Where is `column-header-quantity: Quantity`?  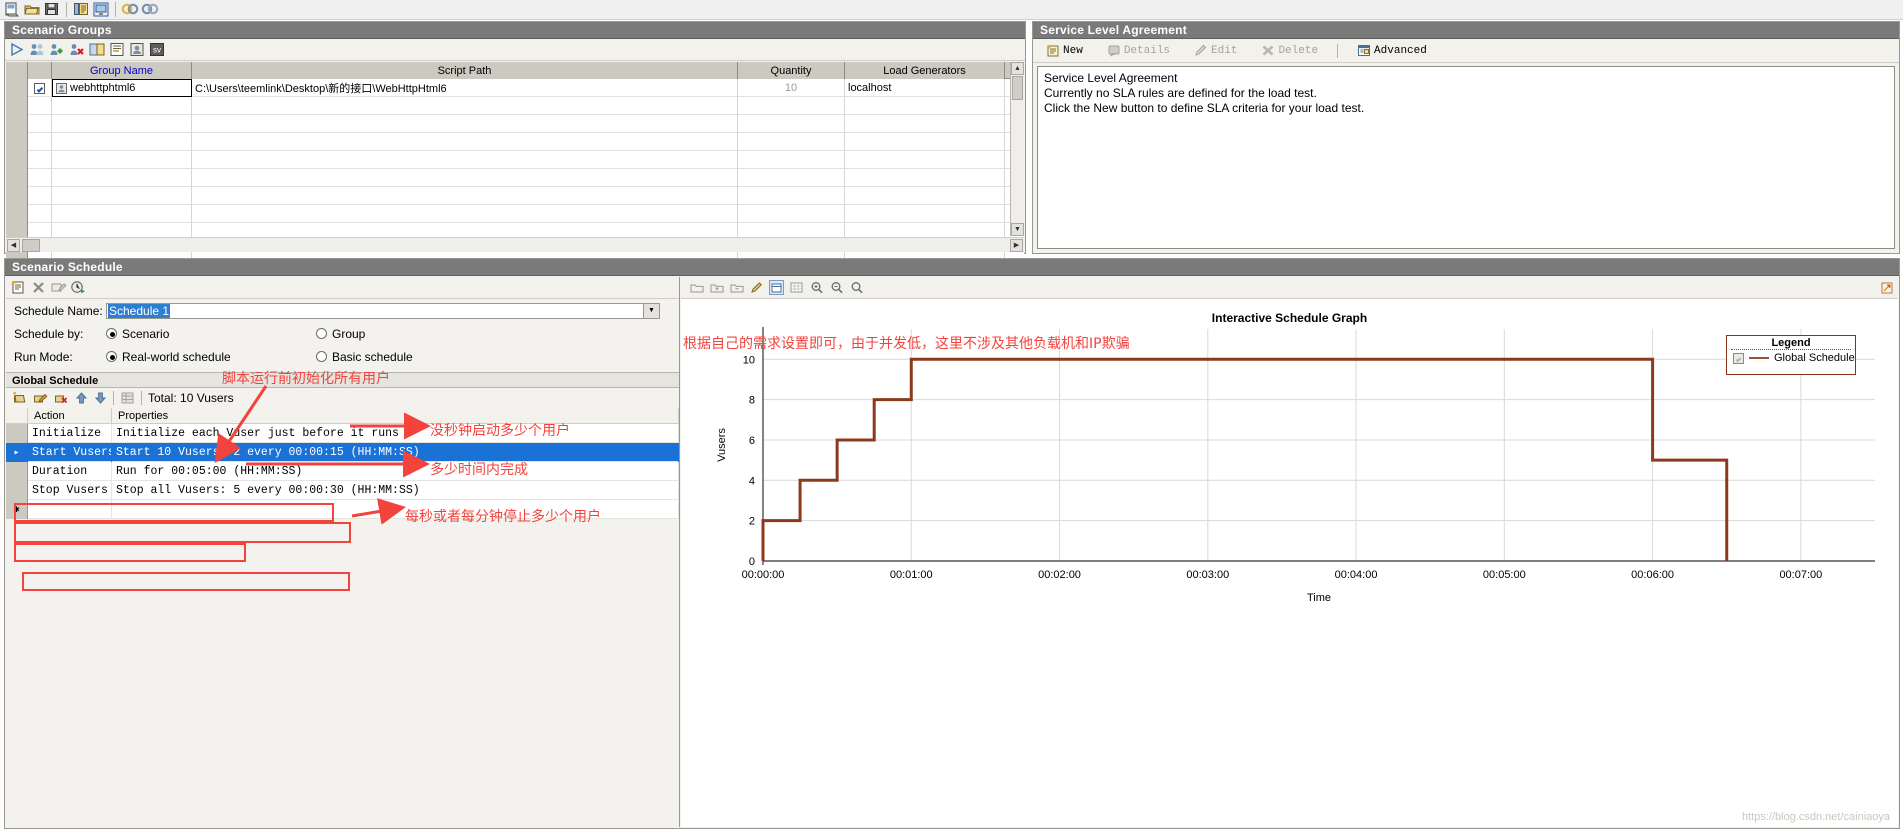
column-header-quantity: Quantity is located at coordinates (791, 70).